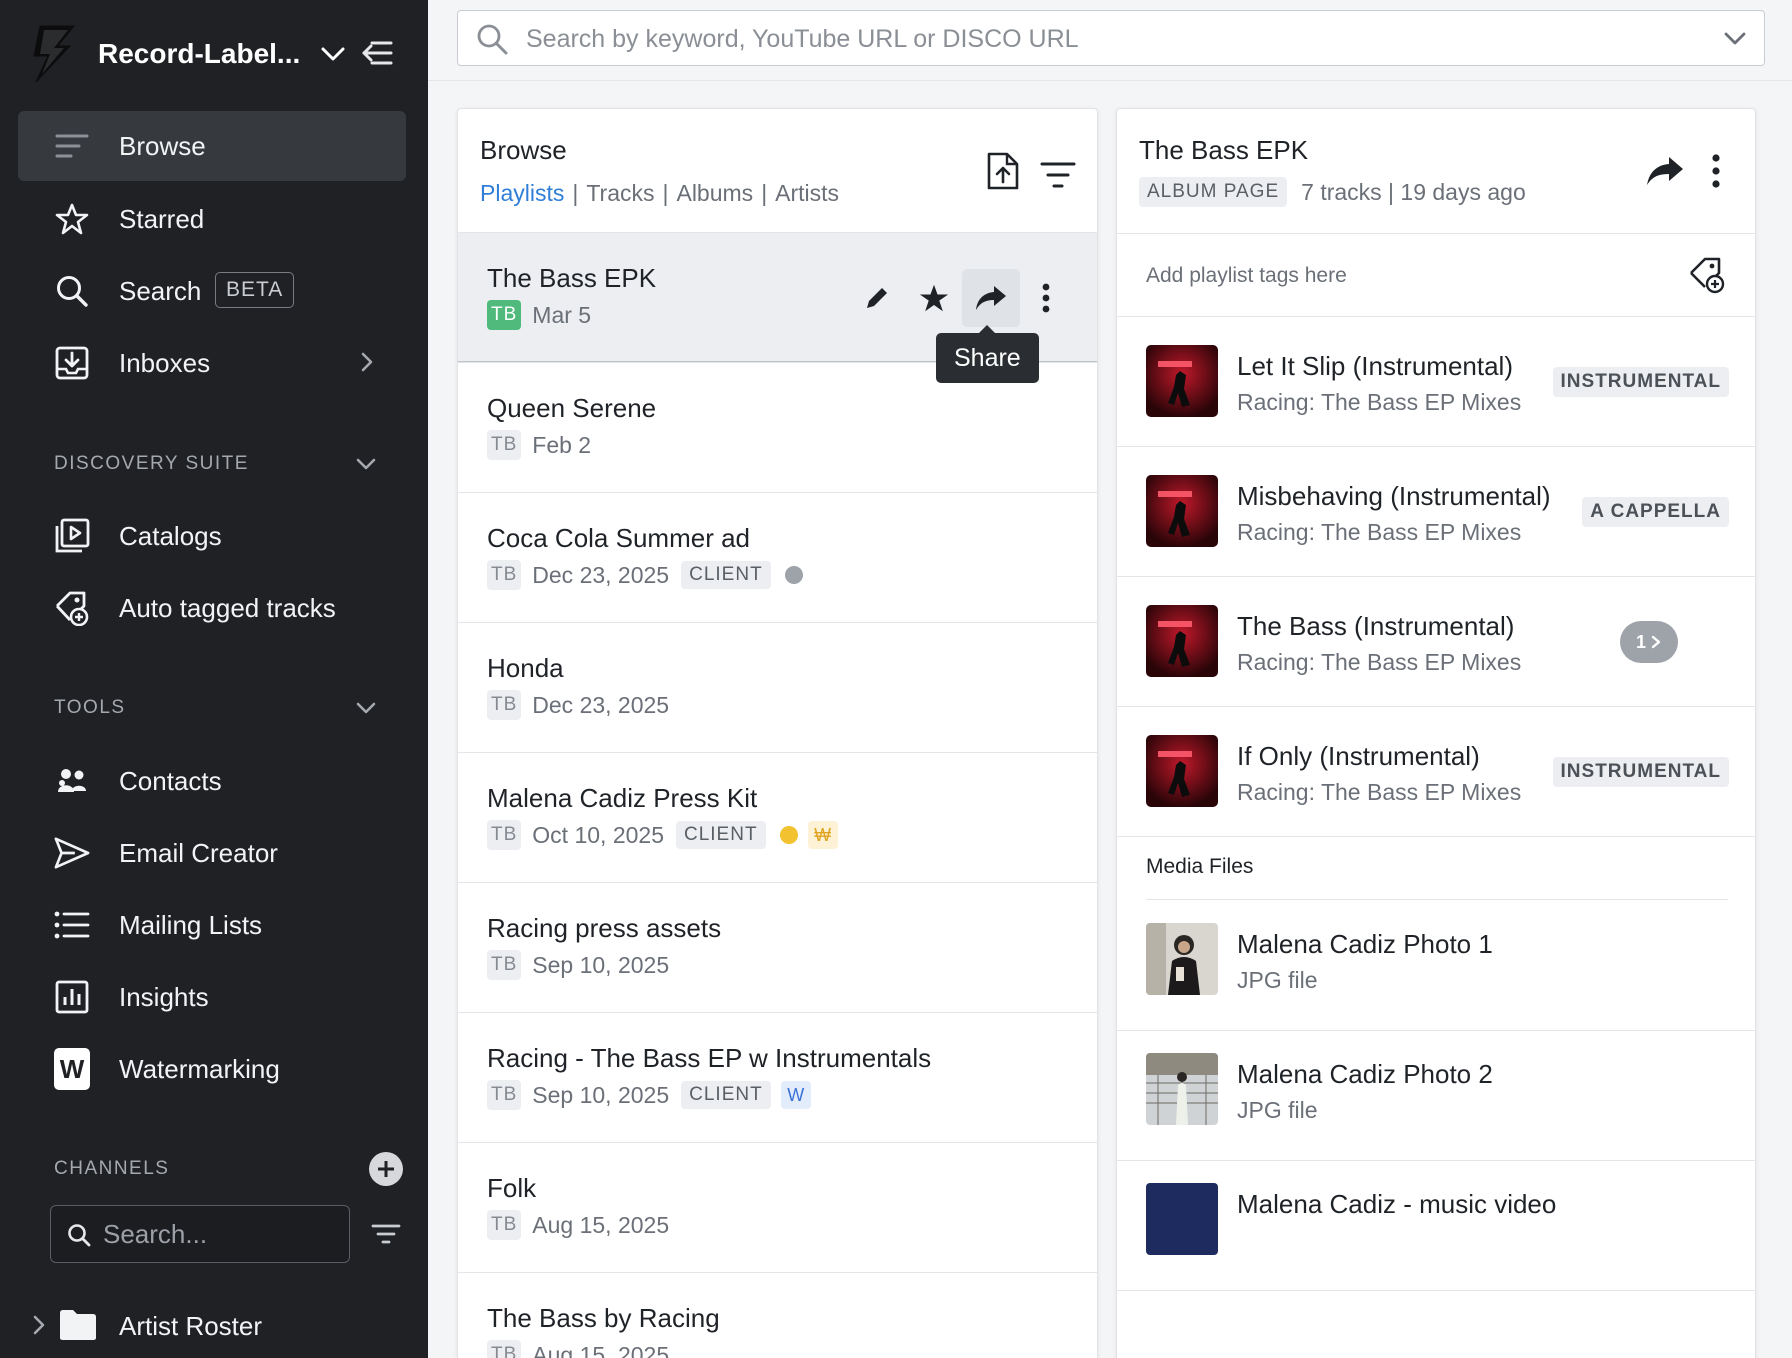 The width and height of the screenshot is (1792, 1358). I want to click on tab-playlists: Playlists, so click(522, 193).